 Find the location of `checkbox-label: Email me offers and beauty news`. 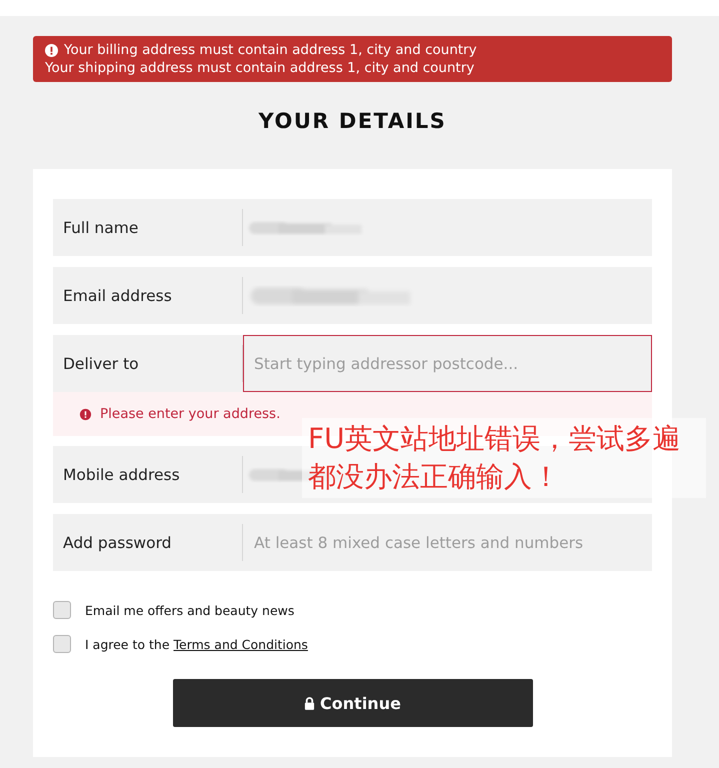

checkbox-label: Email me offers and beauty news is located at coordinates (189, 610).